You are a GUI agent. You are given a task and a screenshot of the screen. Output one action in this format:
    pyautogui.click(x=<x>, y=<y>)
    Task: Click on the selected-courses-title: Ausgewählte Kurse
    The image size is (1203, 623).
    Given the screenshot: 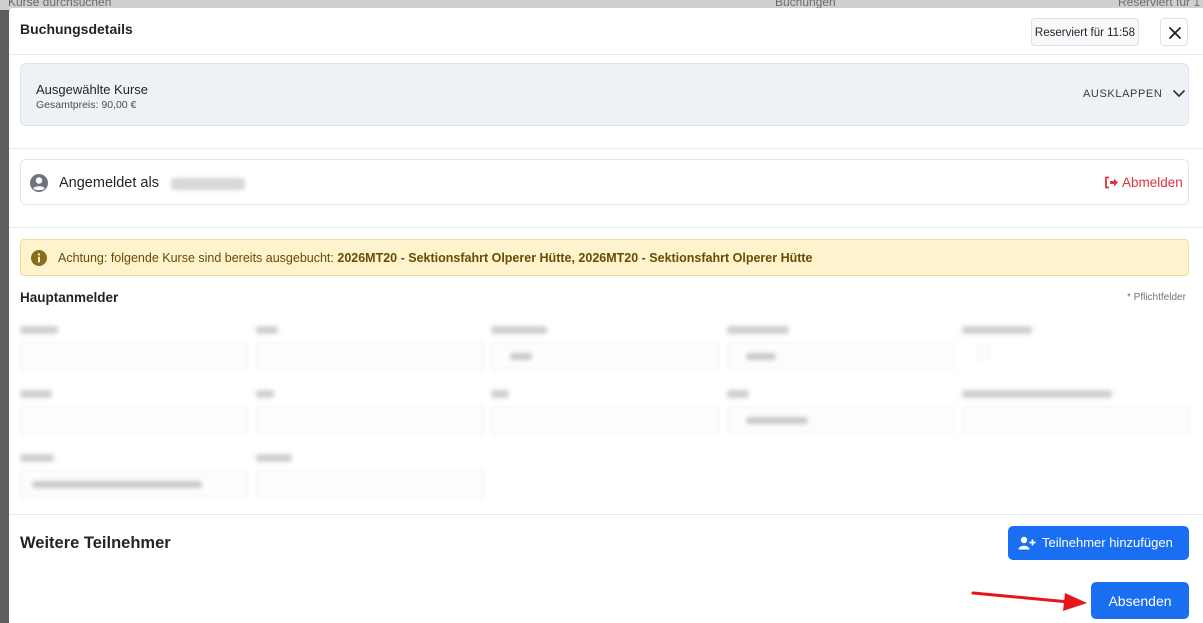 What is the action you would take?
    pyautogui.click(x=92, y=89)
    